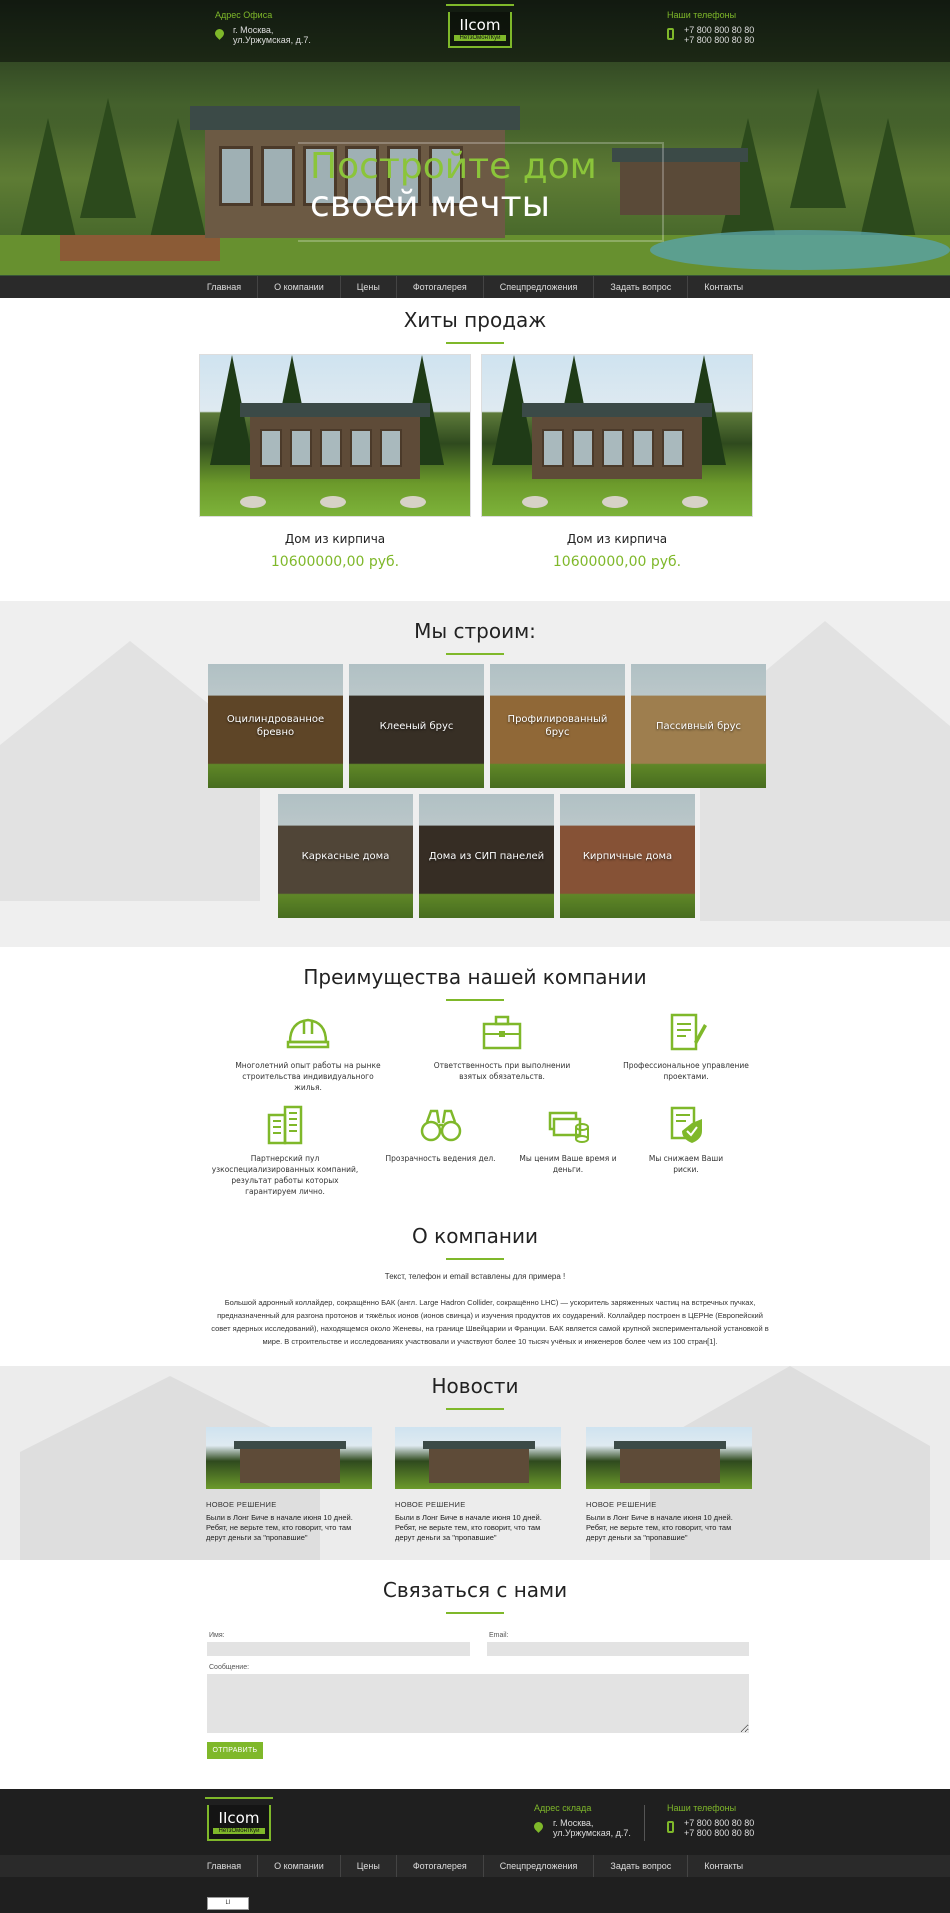 This screenshot has height=1913, width=950. Describe the element at coordinates (217, 1635) in the screenshot. I see `name-label: Имя:` at that location.